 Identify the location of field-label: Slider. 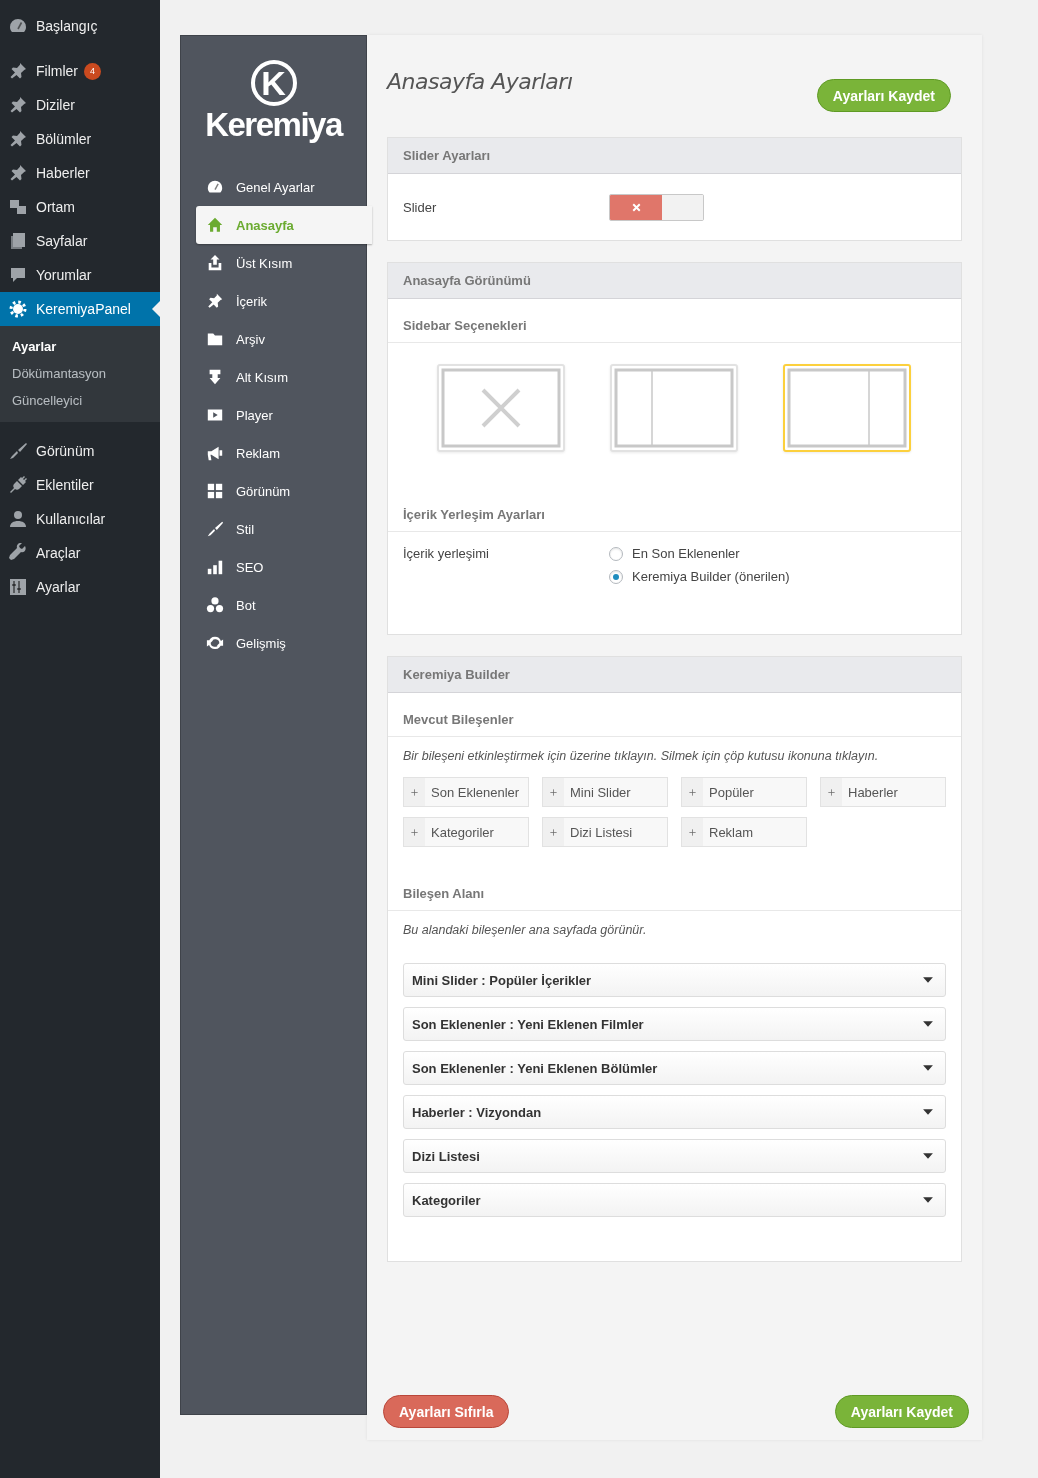
(420, 207).